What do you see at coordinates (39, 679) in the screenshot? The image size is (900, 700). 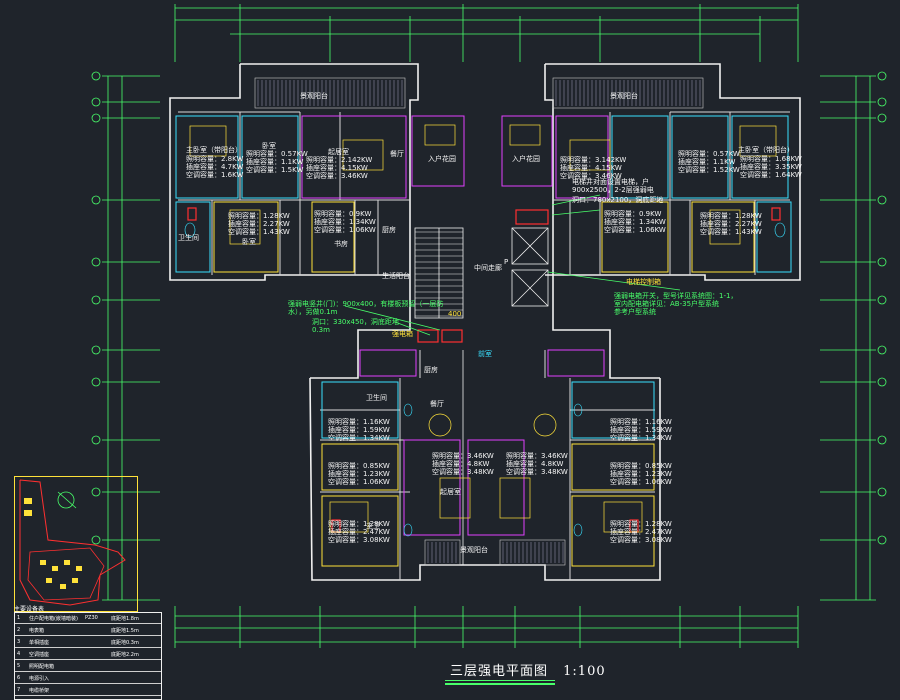 I see `legend-name: 电源引入` at bounding box center [39, 679].